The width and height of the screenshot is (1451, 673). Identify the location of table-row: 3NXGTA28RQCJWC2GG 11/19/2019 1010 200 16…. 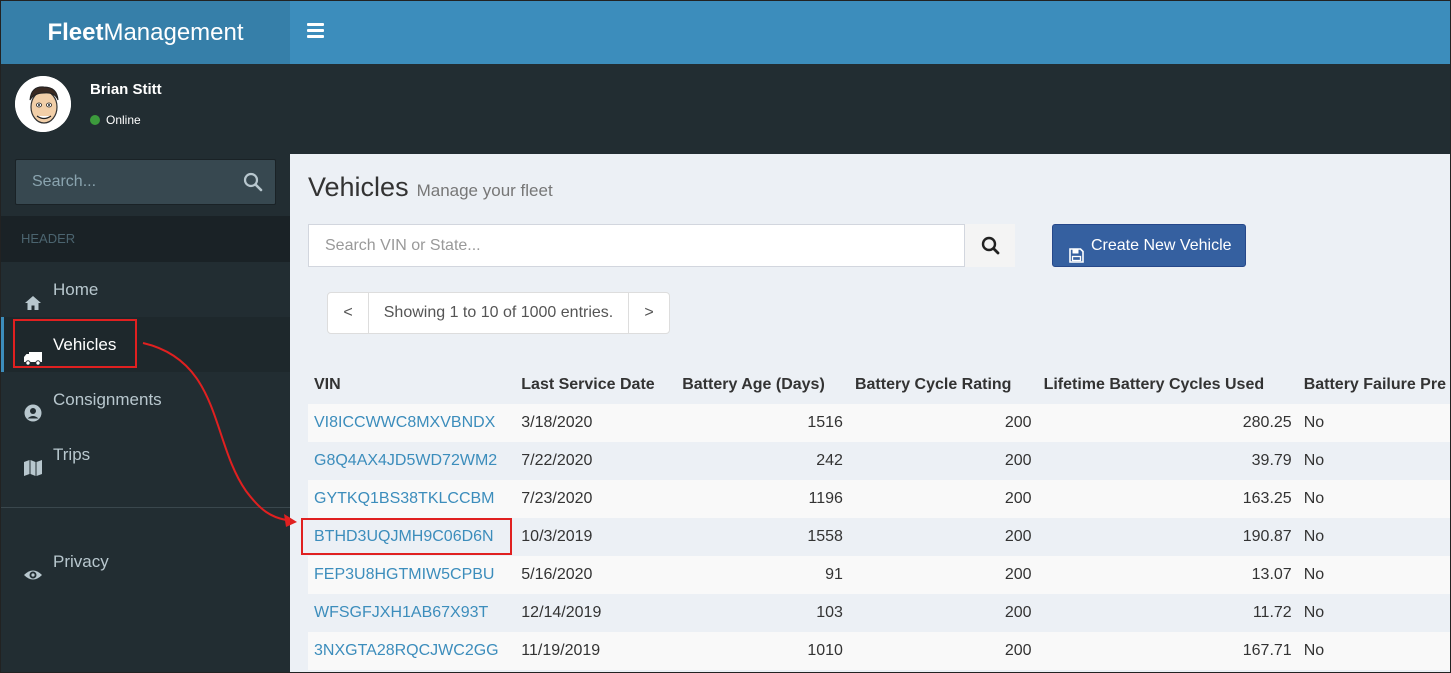
(879, 651).